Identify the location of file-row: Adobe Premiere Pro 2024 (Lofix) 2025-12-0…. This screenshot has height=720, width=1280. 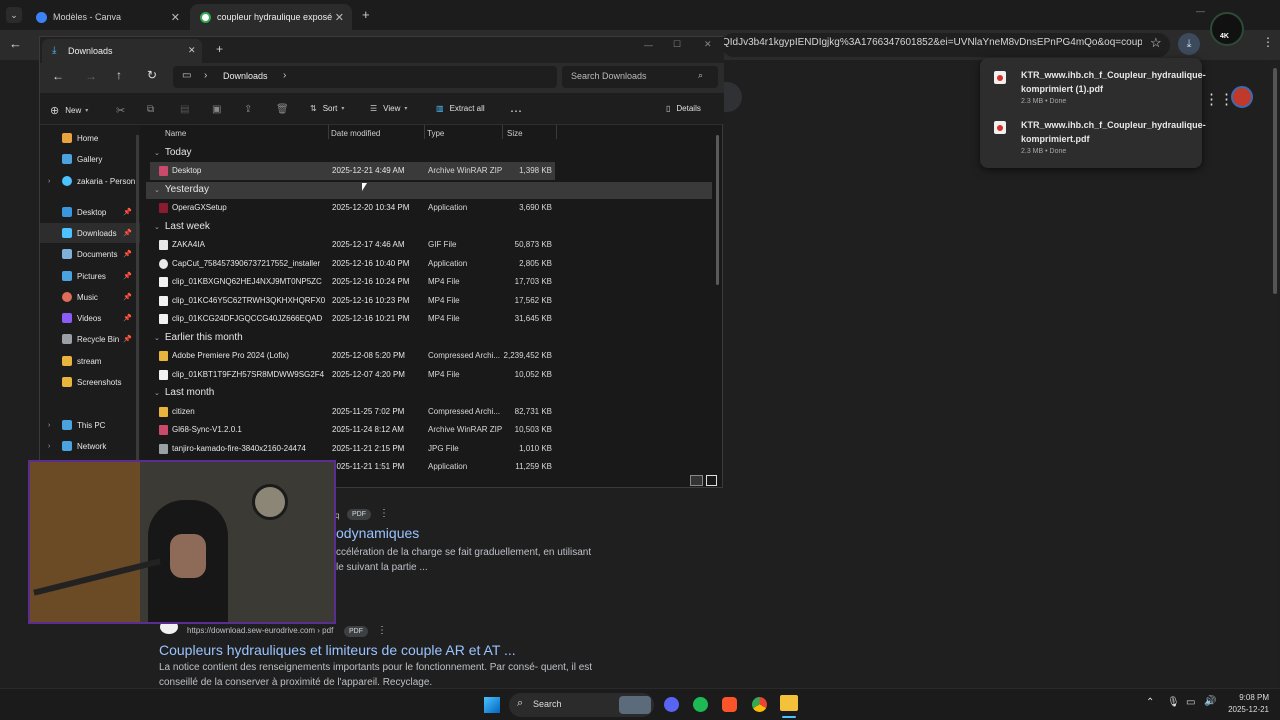
(352, 356).